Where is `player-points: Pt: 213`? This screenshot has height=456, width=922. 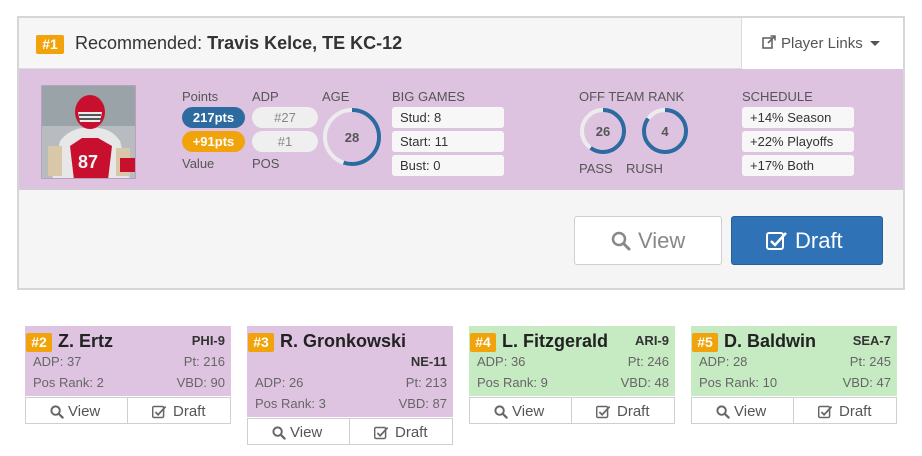
player-points: Pt: 213 is located at coordinates (426, 382).